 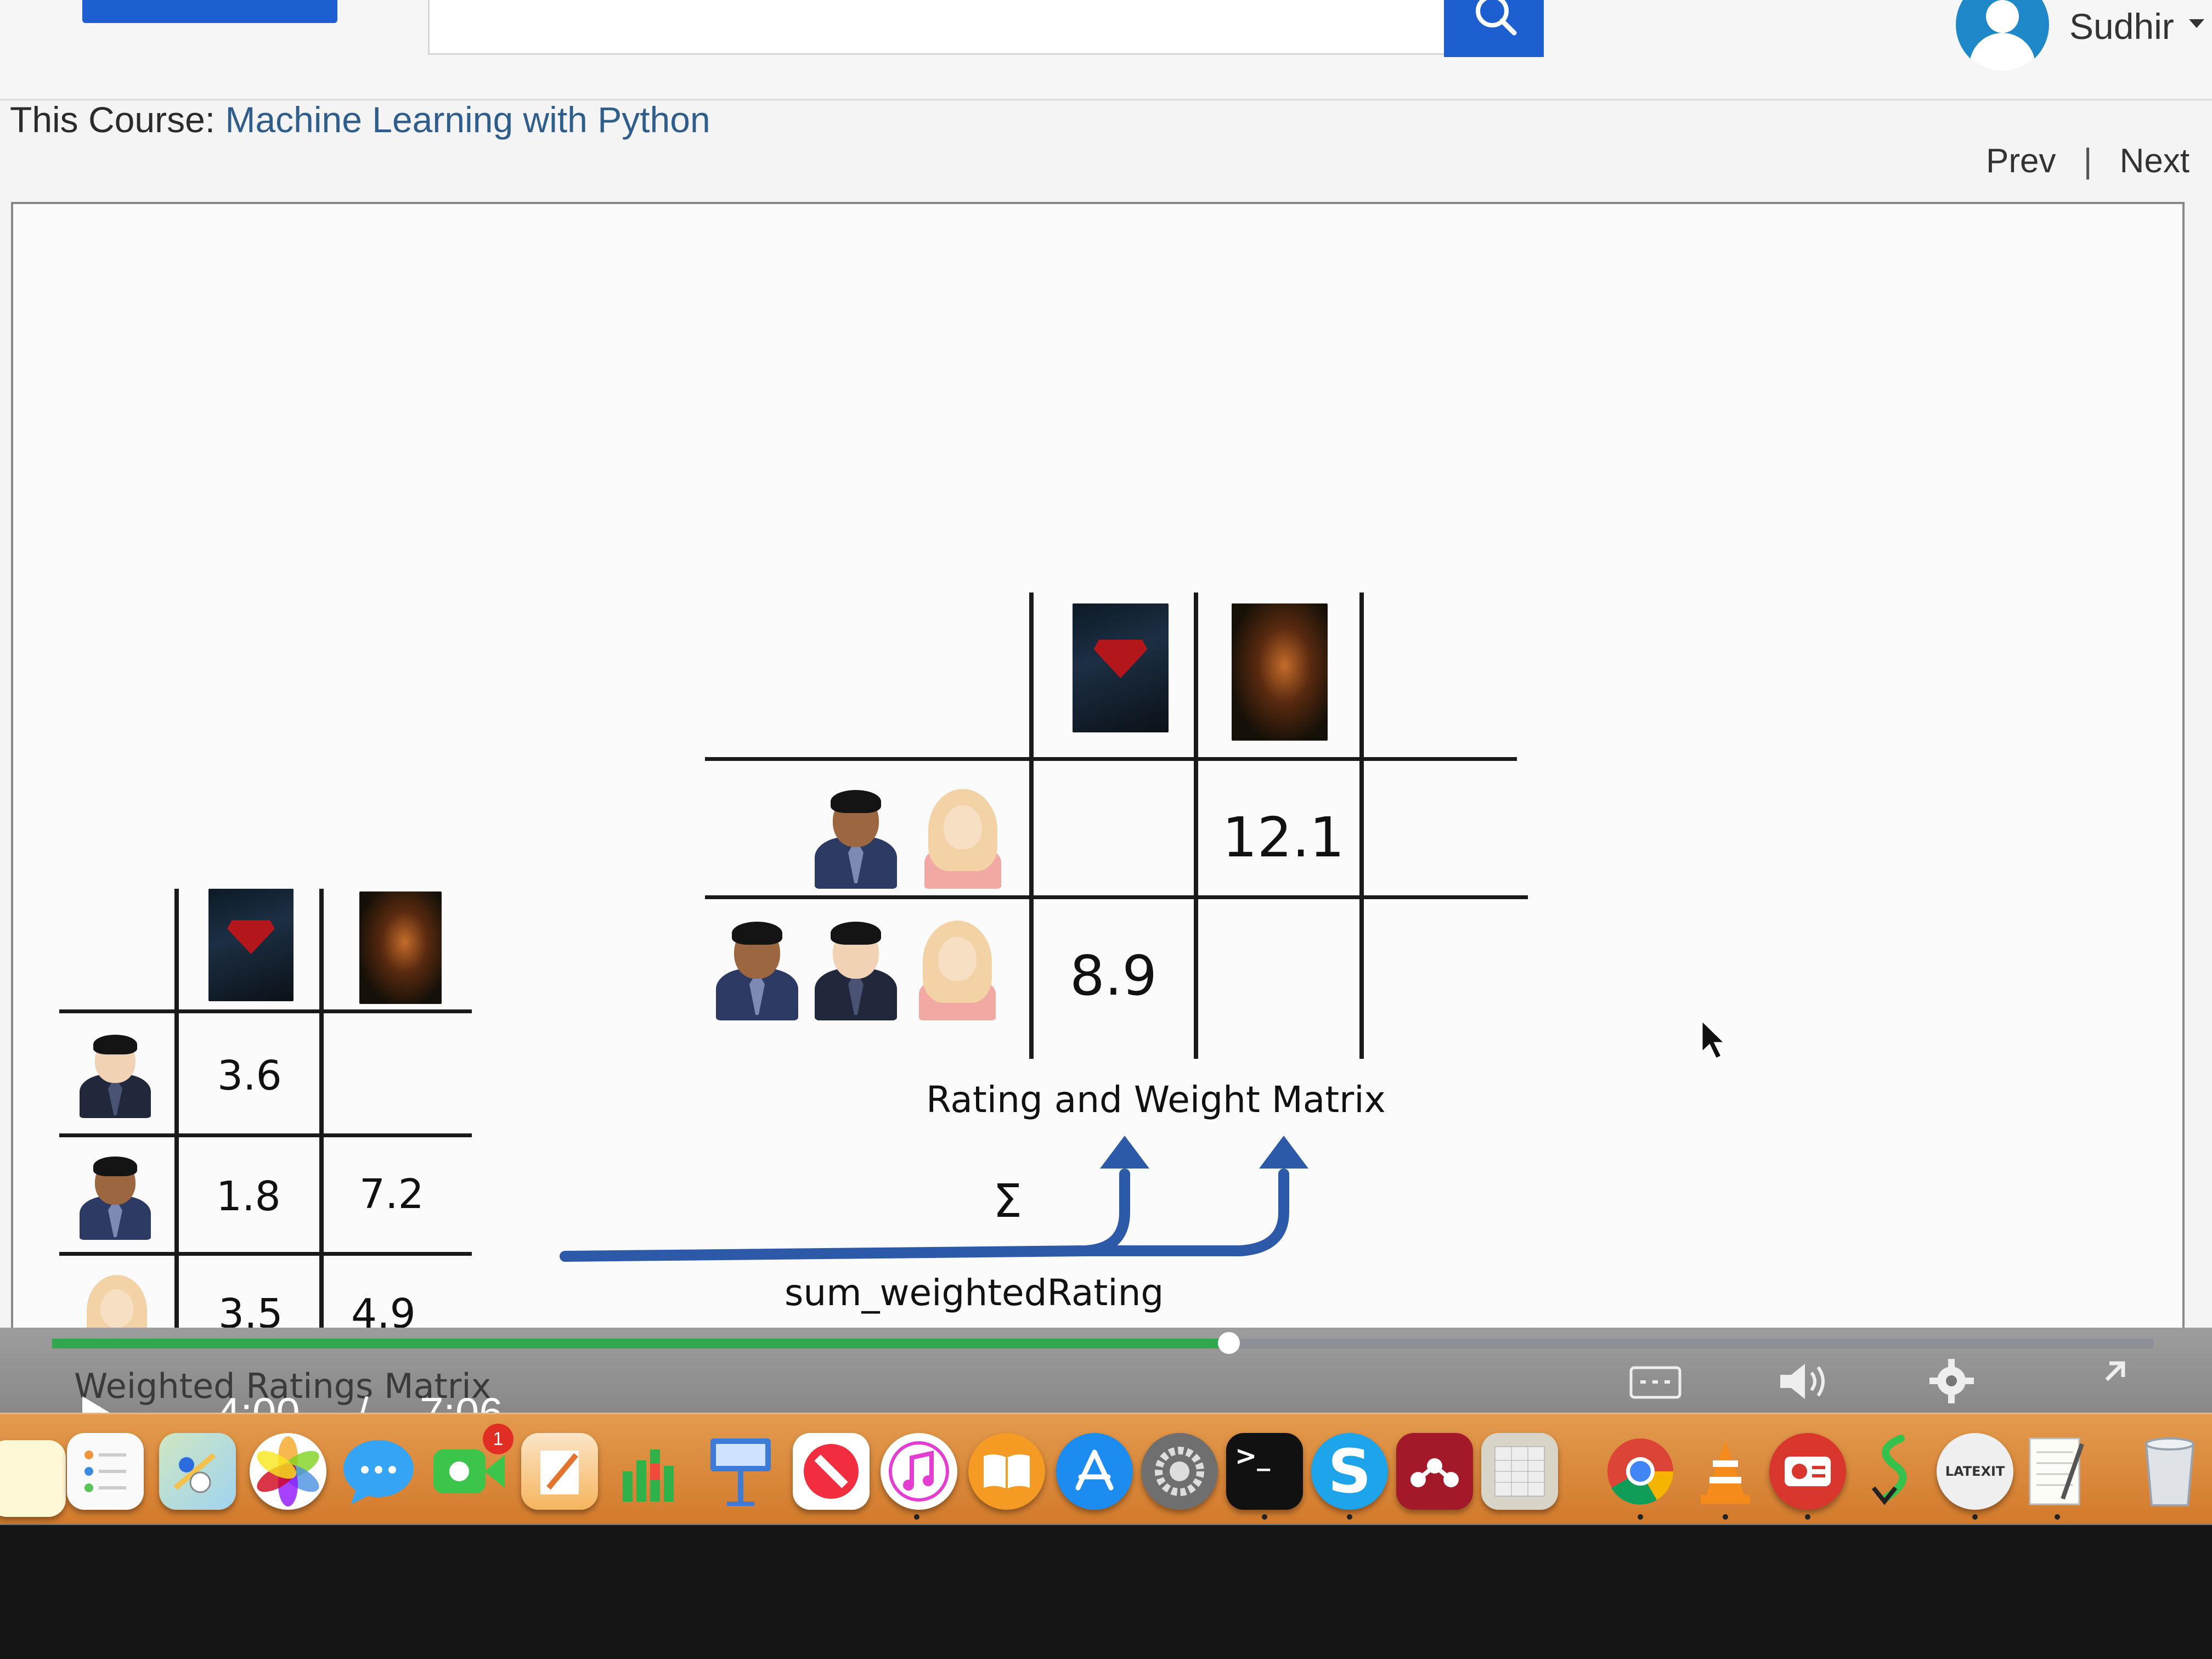 What do you see at coordinates (1975, 1472) in the screenshot?
I see `latexit-icon: LATEXIT` at bounding box center [1975, 1472].